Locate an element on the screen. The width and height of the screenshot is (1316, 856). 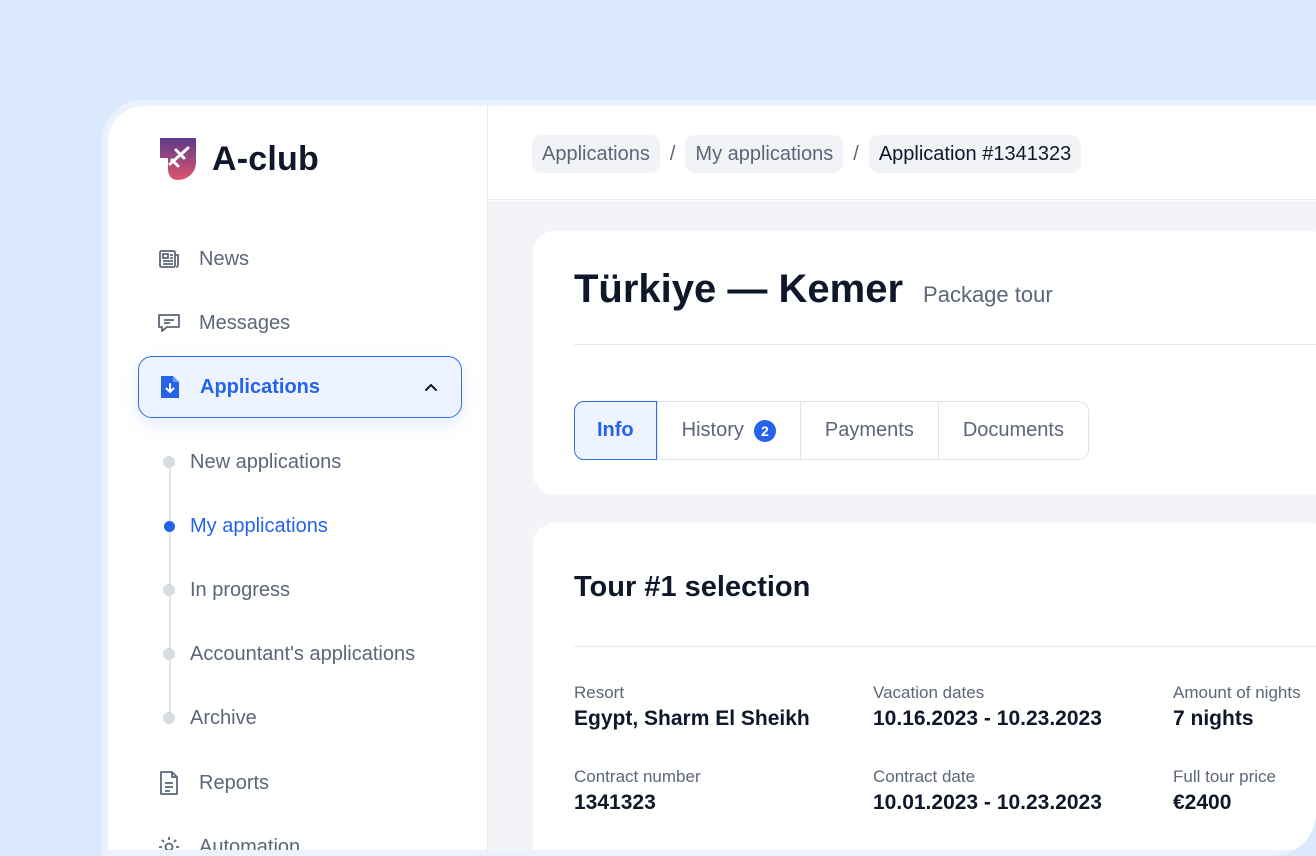
page-title: Türkiye — Kemer is located at coordinates (739, 289).